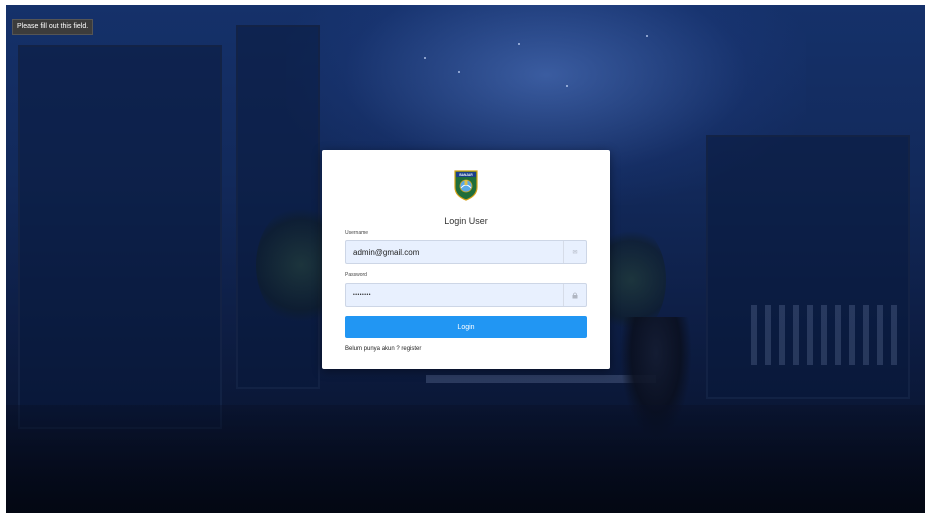 This screenshot has width=931, height=514. Describe the element at coordinates (826, 335) in the screenshot. I see `city-lights` at that location.